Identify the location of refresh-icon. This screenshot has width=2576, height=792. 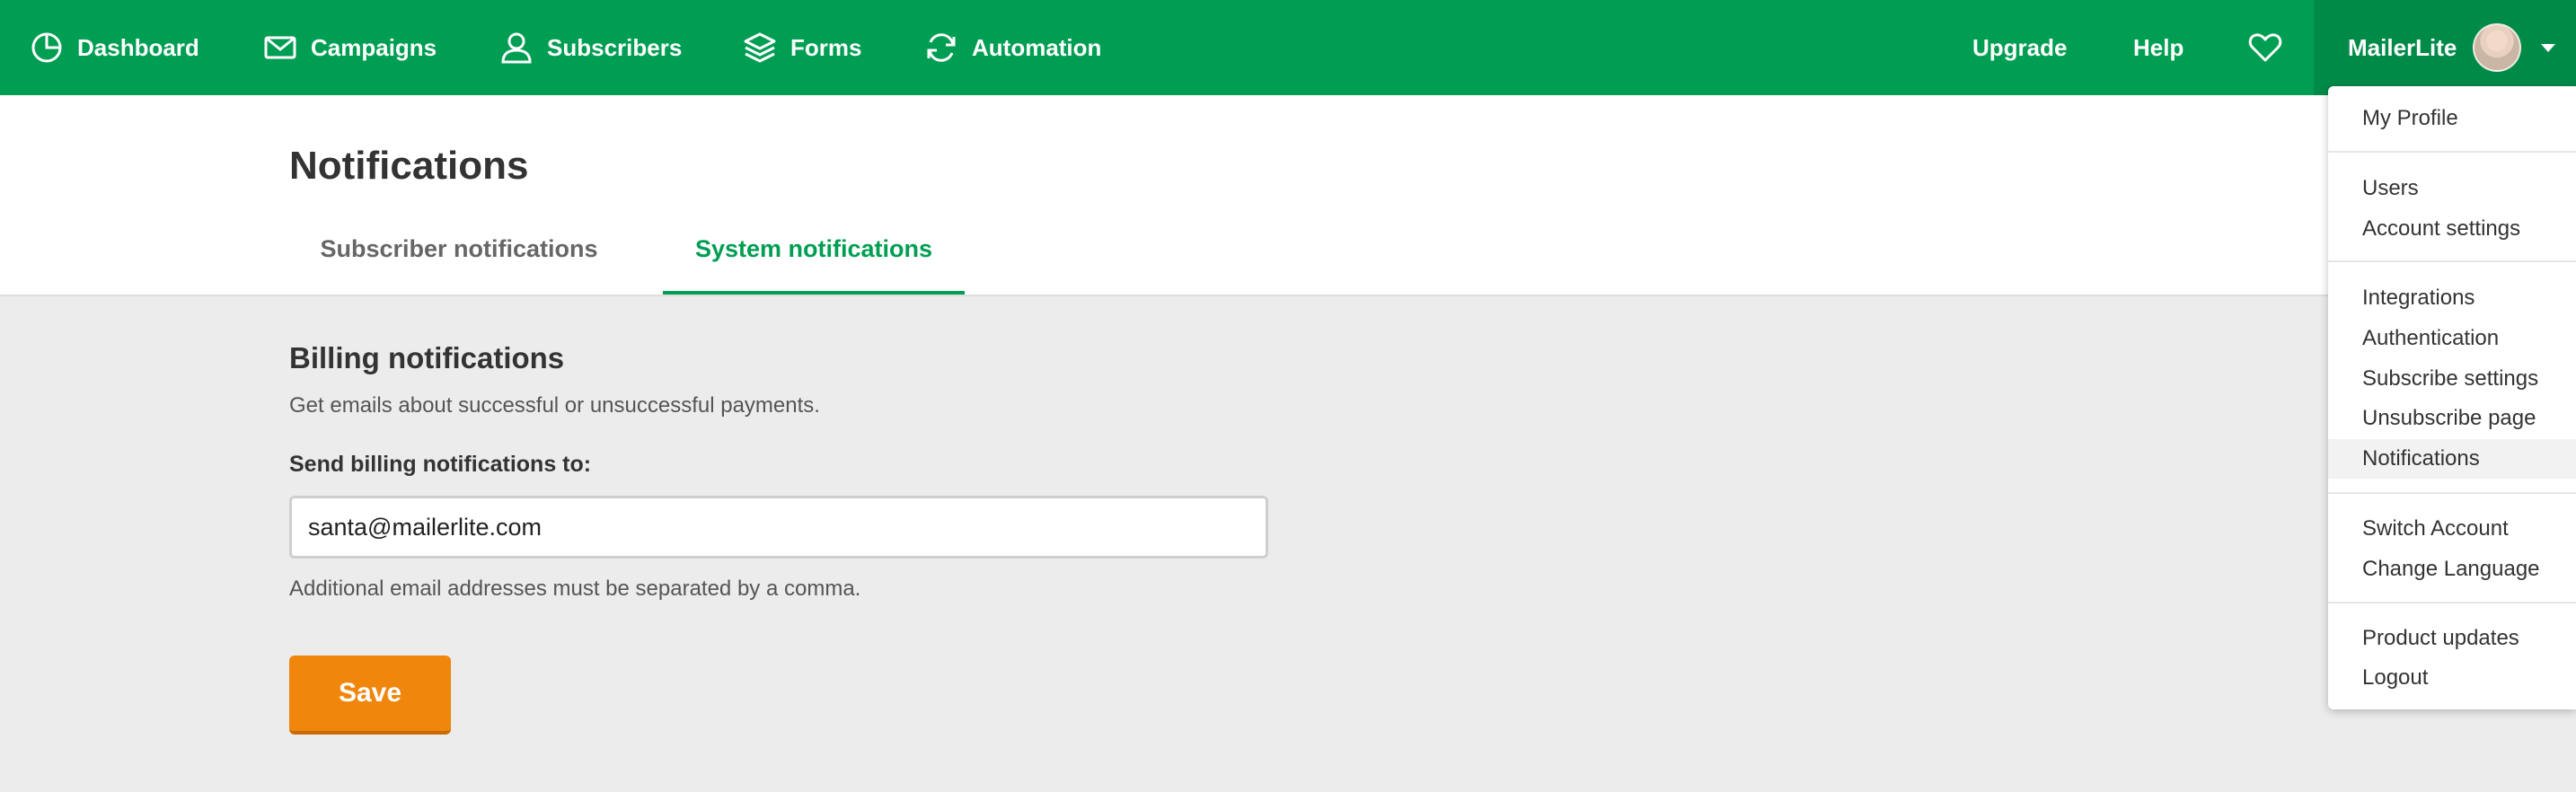
(941, 47).